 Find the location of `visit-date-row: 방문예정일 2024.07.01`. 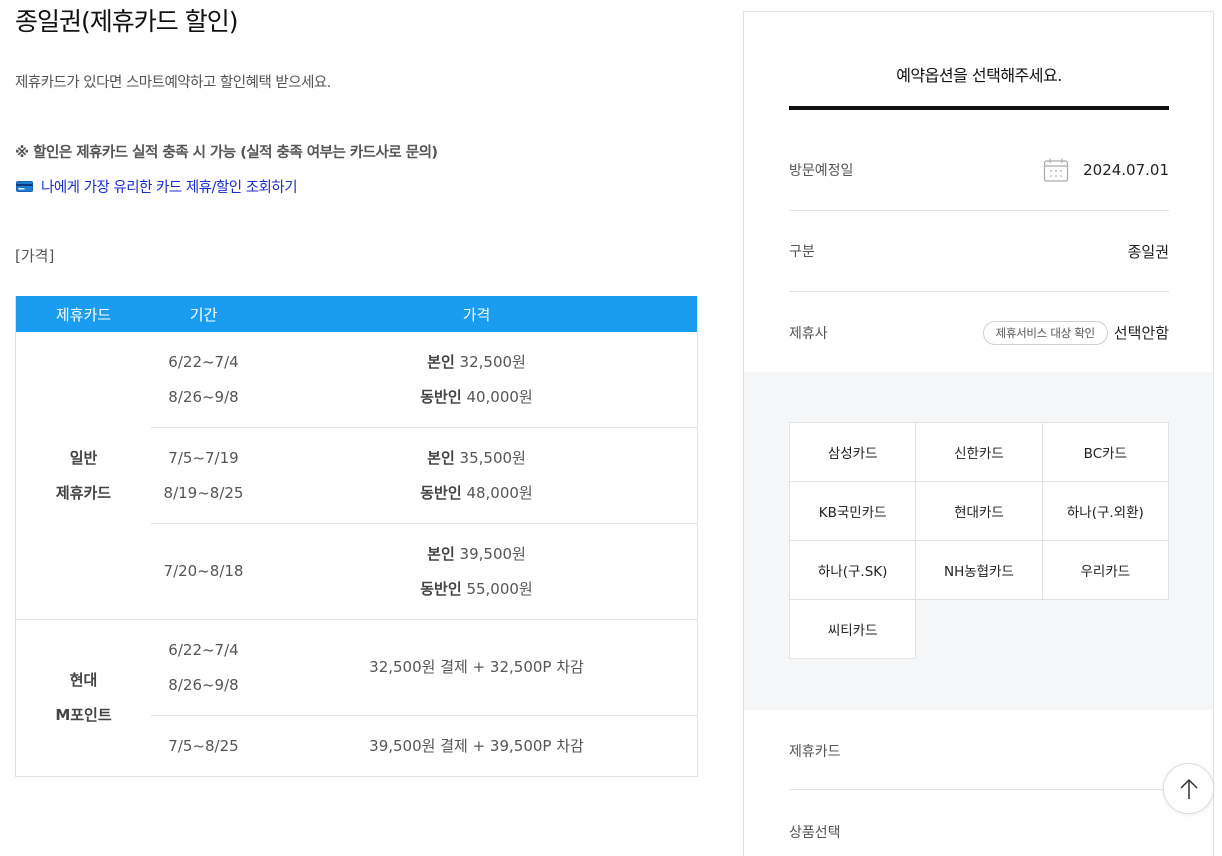

visit-date-row: 방문예정일 2024.07.01 is located at coordinates (979, 170).